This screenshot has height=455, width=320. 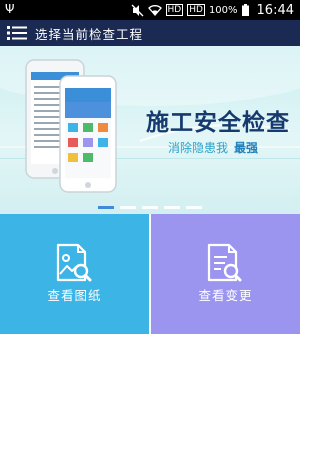 What do you see at coordinates (89, 33) in the screenshot?
I see `page-title: 选择当前检查工程` at bounding box center [89, 33].